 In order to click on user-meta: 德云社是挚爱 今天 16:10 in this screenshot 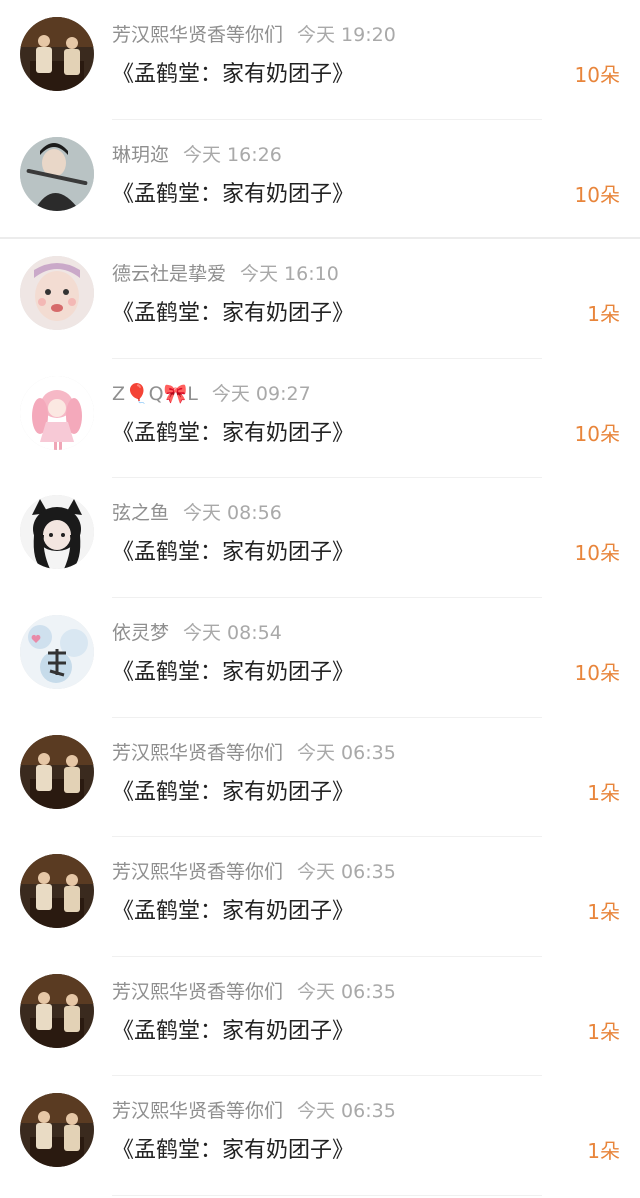, I will do `click(225, 274)`.